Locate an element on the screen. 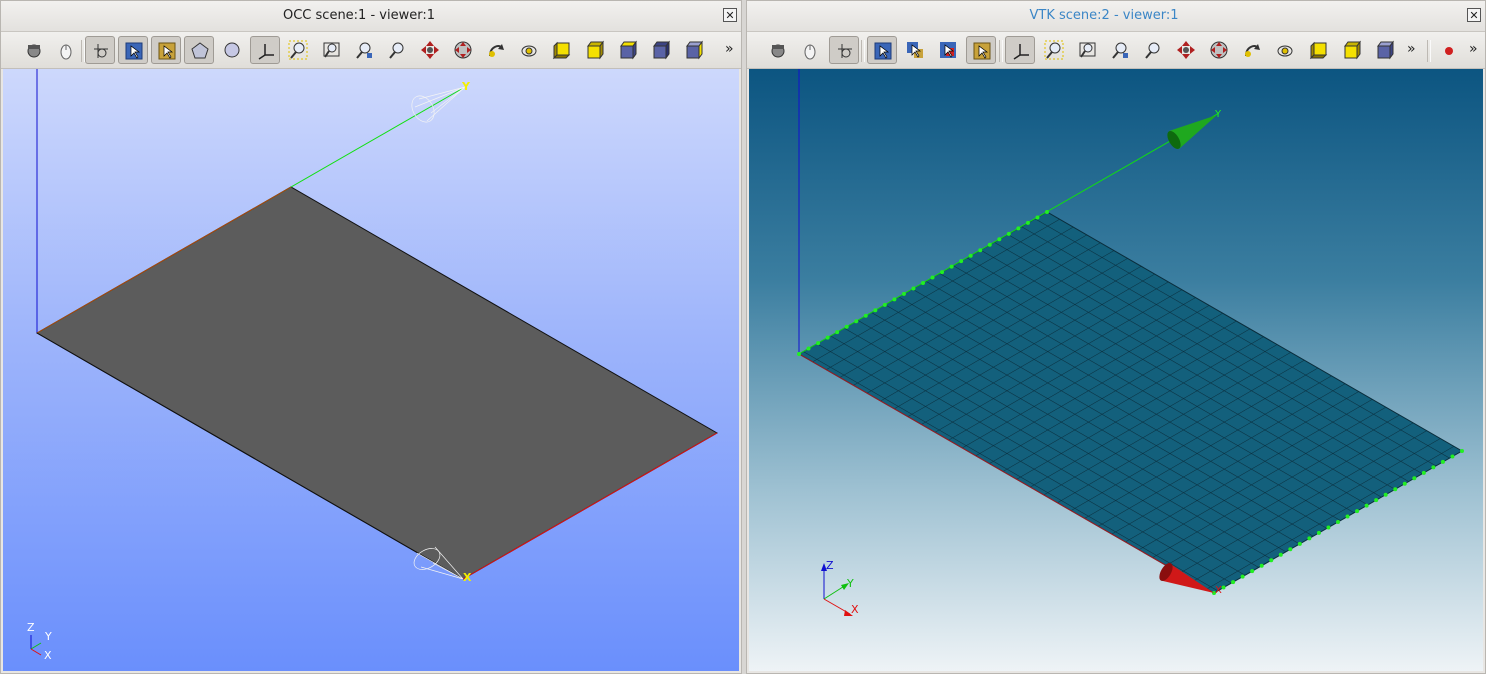 The width and height of the screenshot is (1486, 674). view-triedron: Z Y X is located at coordinates (840, 587).